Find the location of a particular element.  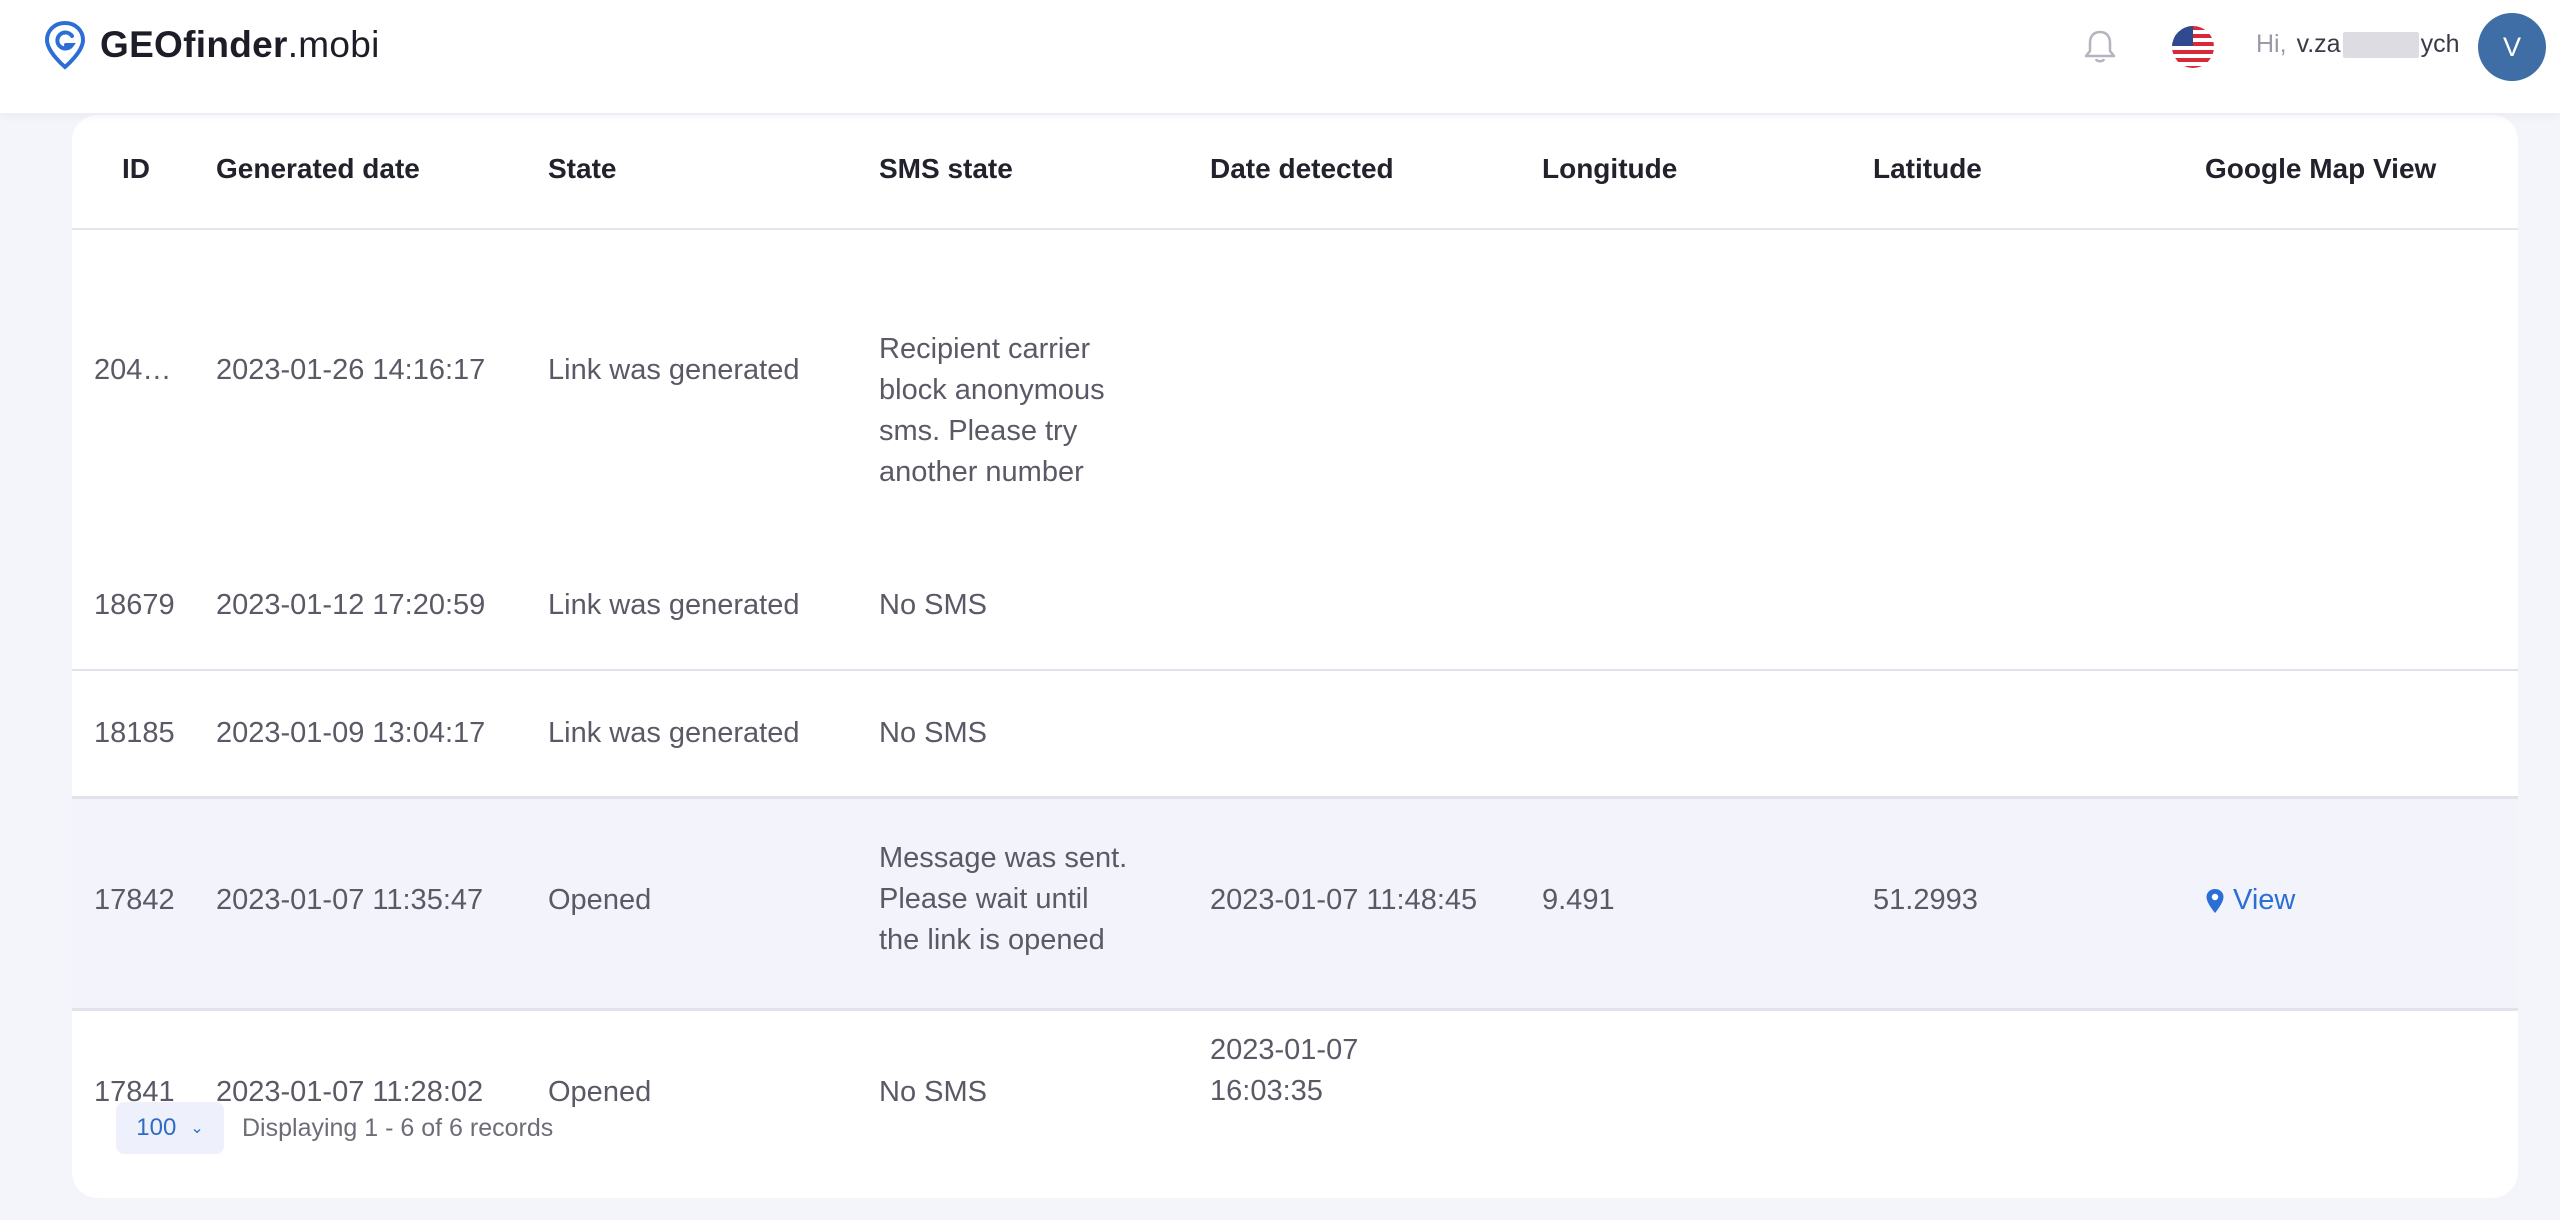

top-header: GEOfinder.mobi Hi, v.za ych V is located at coordinates (1280, 56).